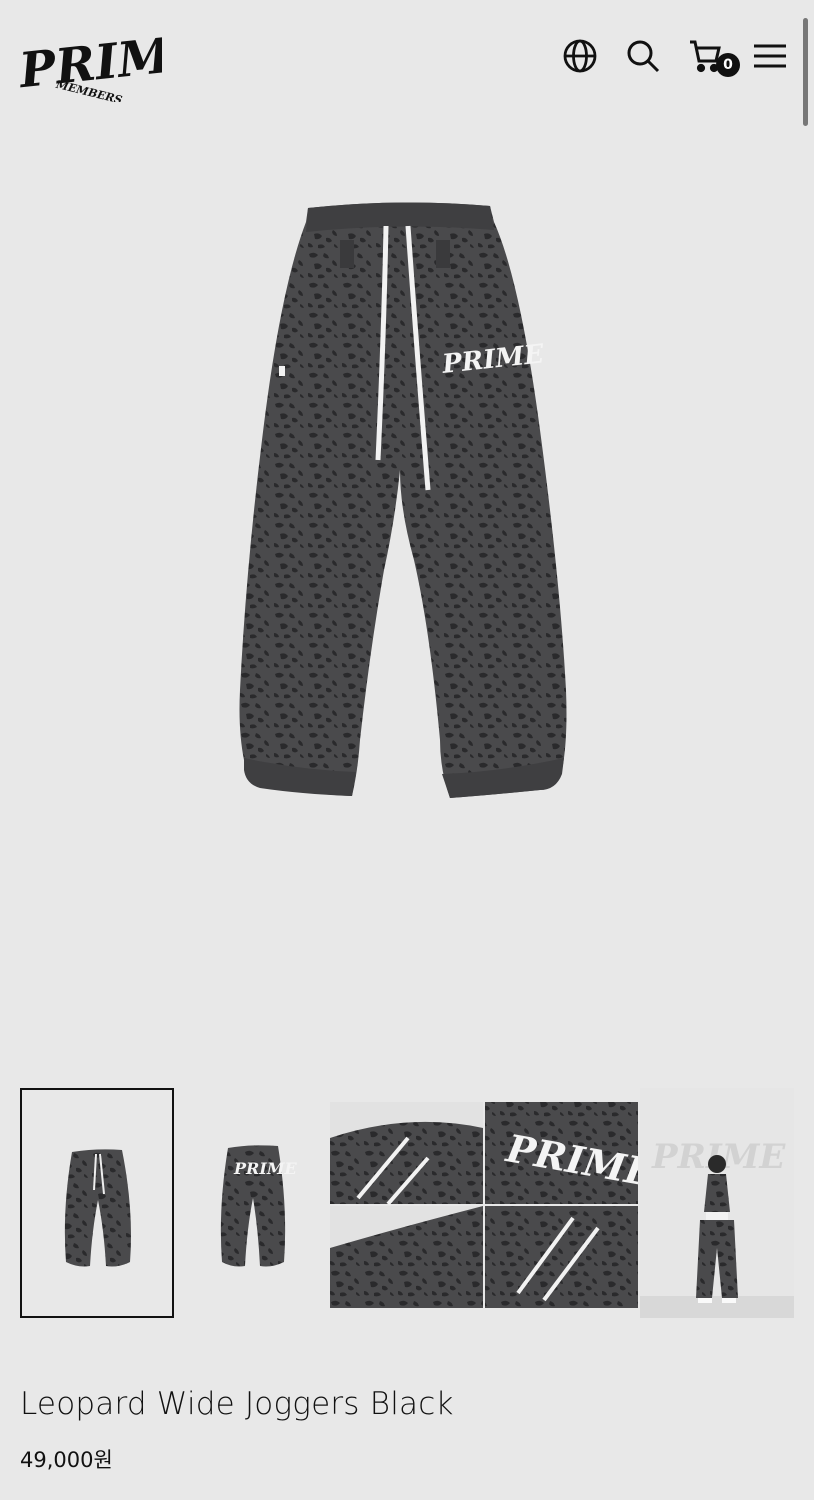 This screenshot has height=1500, width=814. I want to click on thumb-front, so click(97, 1203).